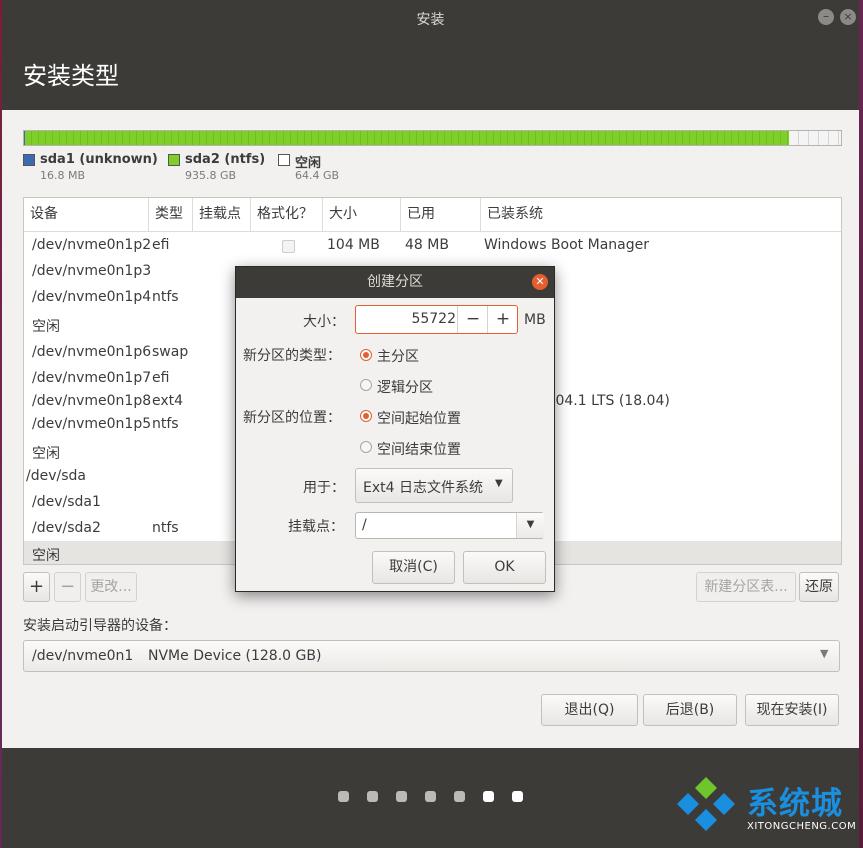  What do you see at coordinates (366, 355) in the screenshot?
I see `primary-radio` at bounding box center [366, 355].